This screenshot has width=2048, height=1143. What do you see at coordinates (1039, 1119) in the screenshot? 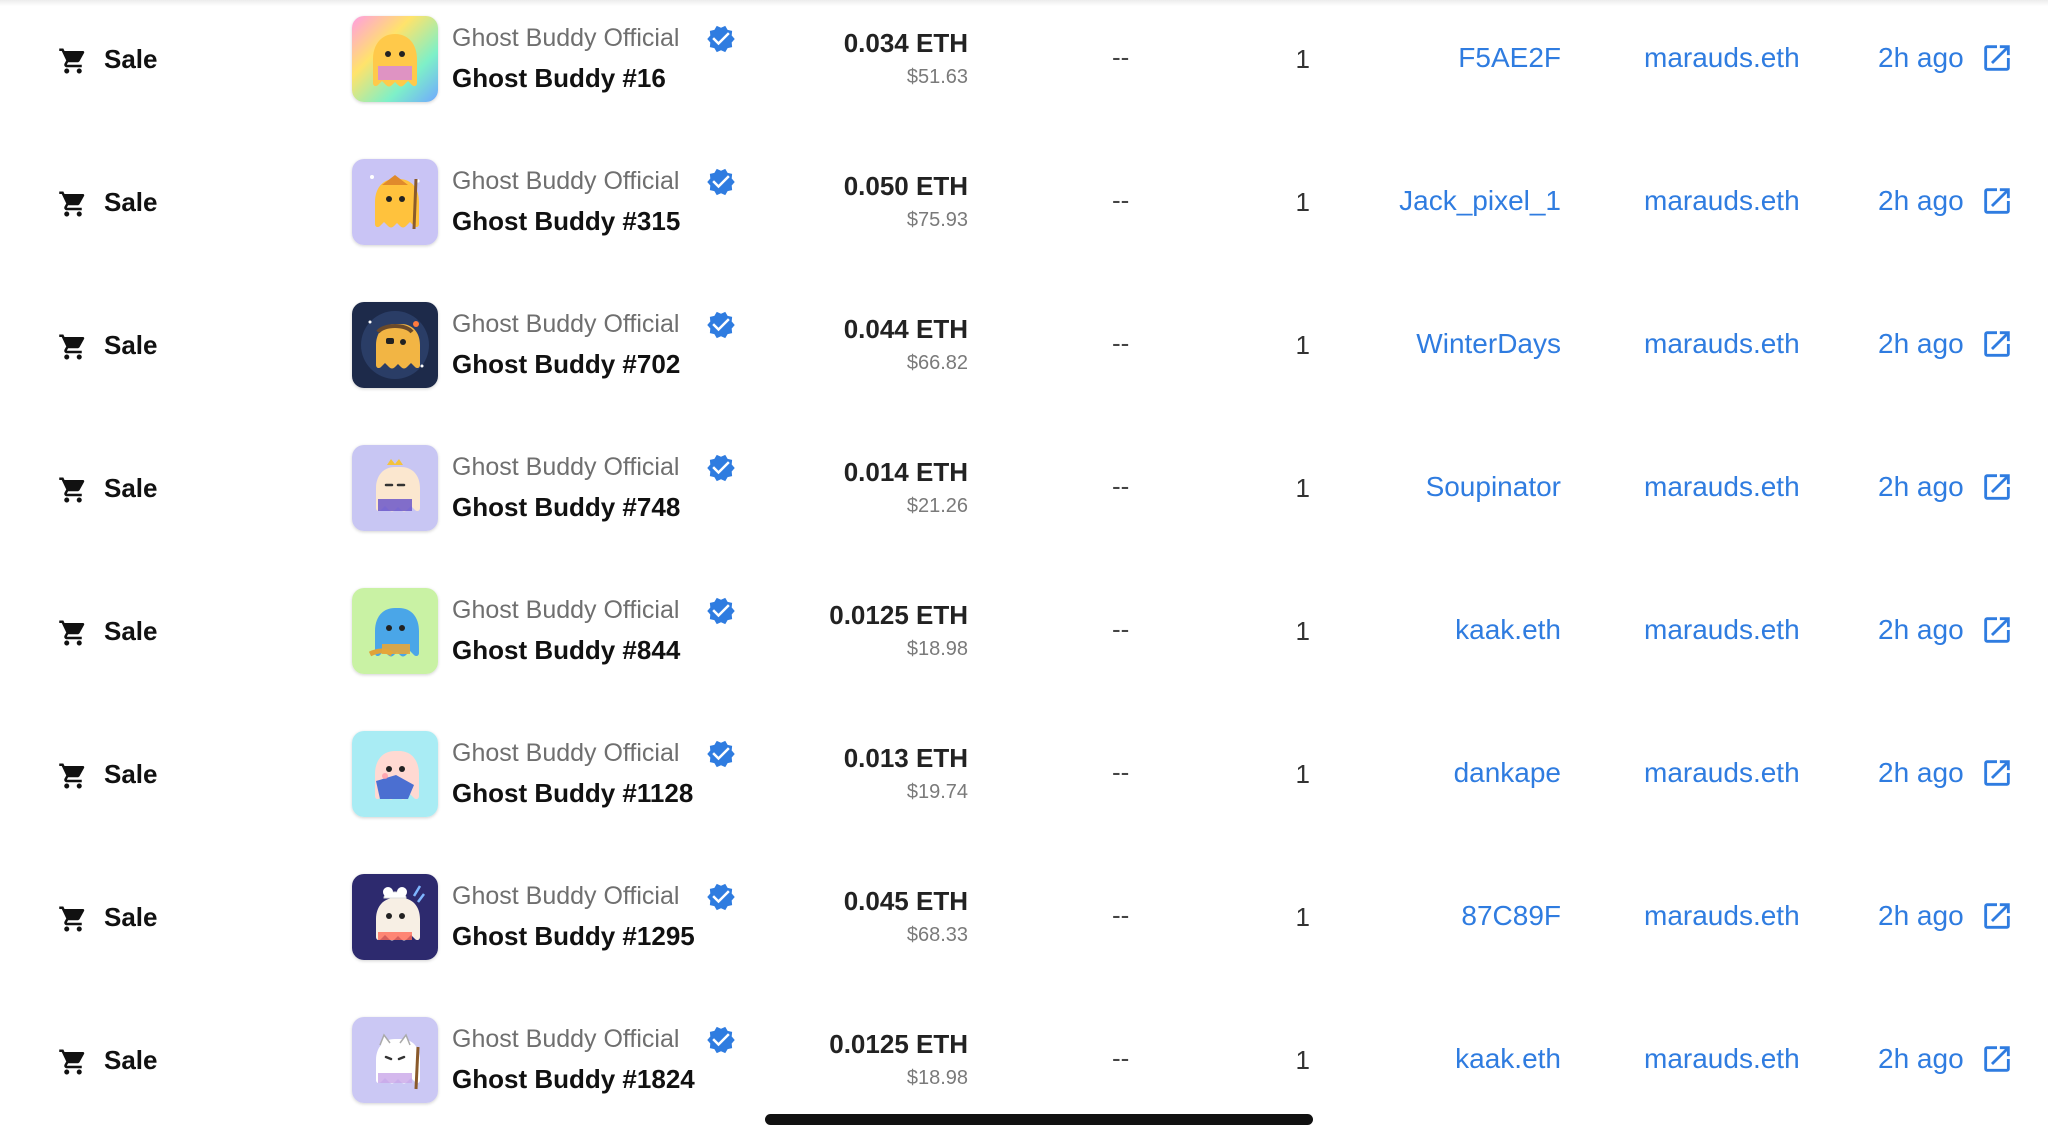
I see `home-indicator` at bounding box center [1039, 1119].